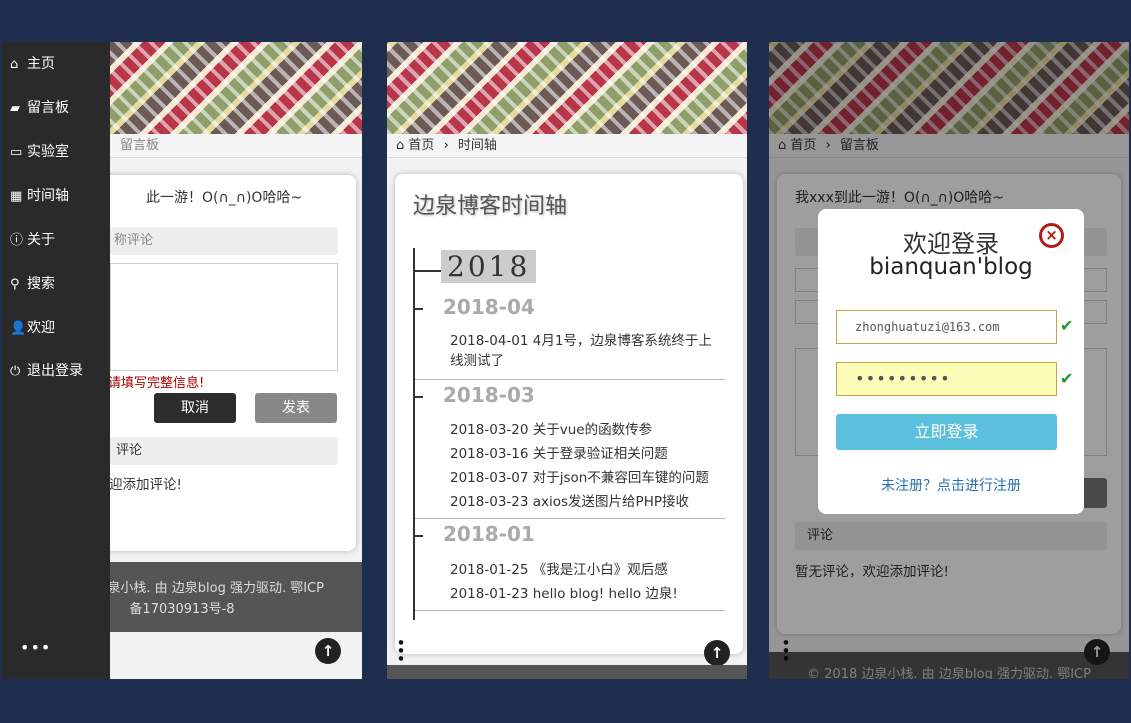 This screenshot has width=1131, height=723. I want to click on chevron-right-icon: ›, so click(446, 145).